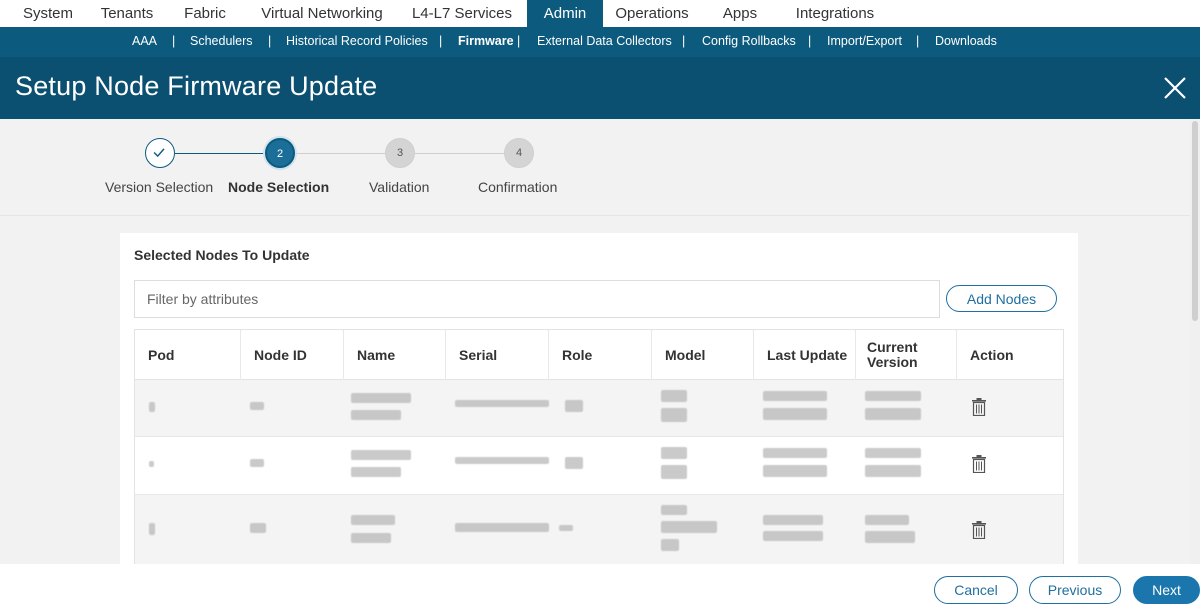  What do you see at coordinates (966, 42) in the screenshot?
I see `subnav-downloads: Downloads` at bounding box center [966, 42].